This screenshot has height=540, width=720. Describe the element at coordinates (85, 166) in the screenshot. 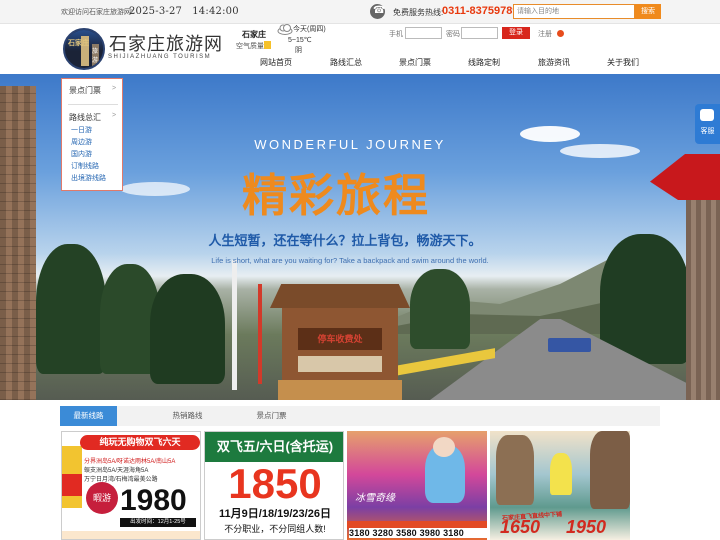

I see `dropdown-link-custom: 订制线路` at that location.